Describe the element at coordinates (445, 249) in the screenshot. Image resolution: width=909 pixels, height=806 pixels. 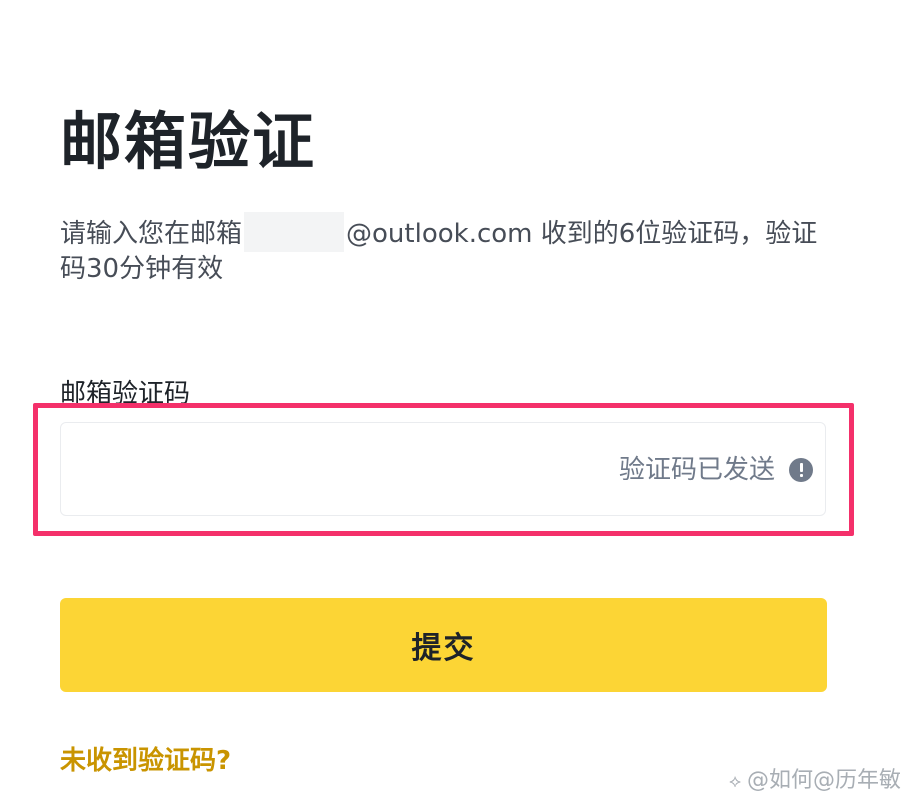
I see `verification-description: 请输入您在邮箱 @outlook.com 收到的6位验证码，验证码30分钟有效` at that location.